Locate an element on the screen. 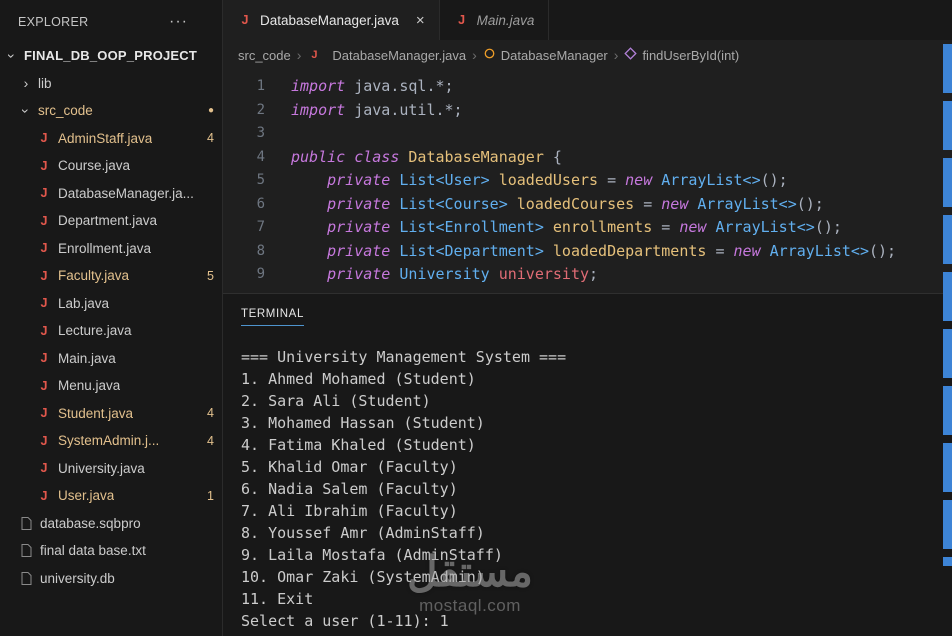 The image size is (952, 636). line-number: 8 is located at coordinates (260, 250).